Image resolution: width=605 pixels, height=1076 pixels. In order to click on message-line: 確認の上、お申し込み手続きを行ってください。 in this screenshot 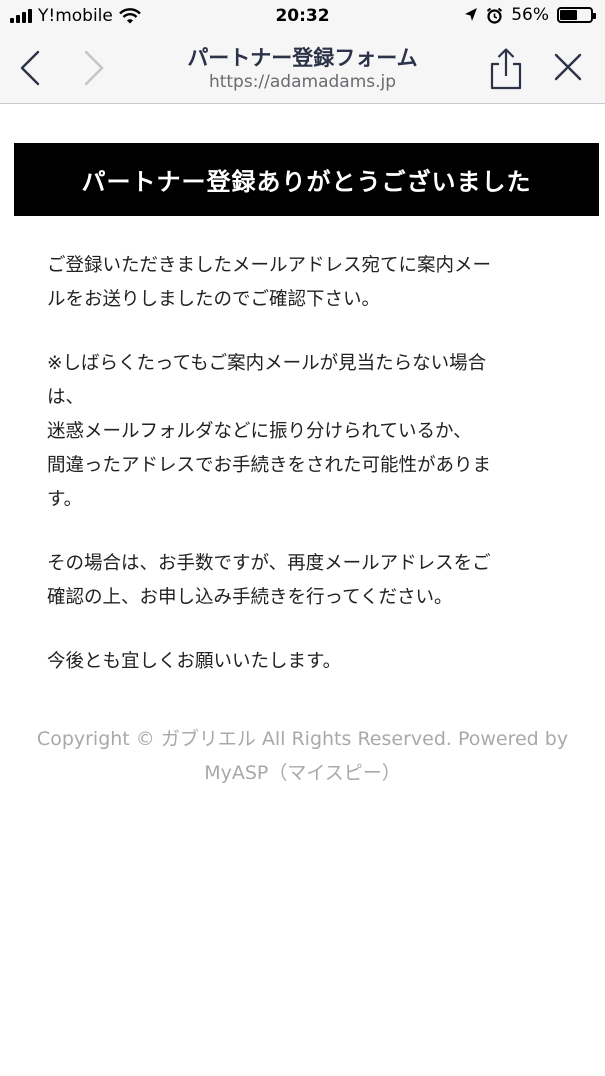, I will do `click(250, 597)`.